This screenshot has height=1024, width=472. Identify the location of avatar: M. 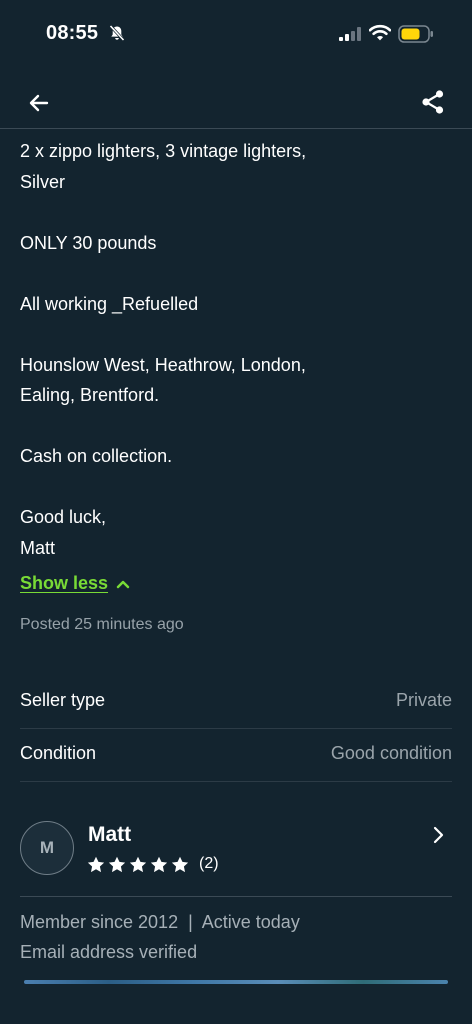
(47, 848).